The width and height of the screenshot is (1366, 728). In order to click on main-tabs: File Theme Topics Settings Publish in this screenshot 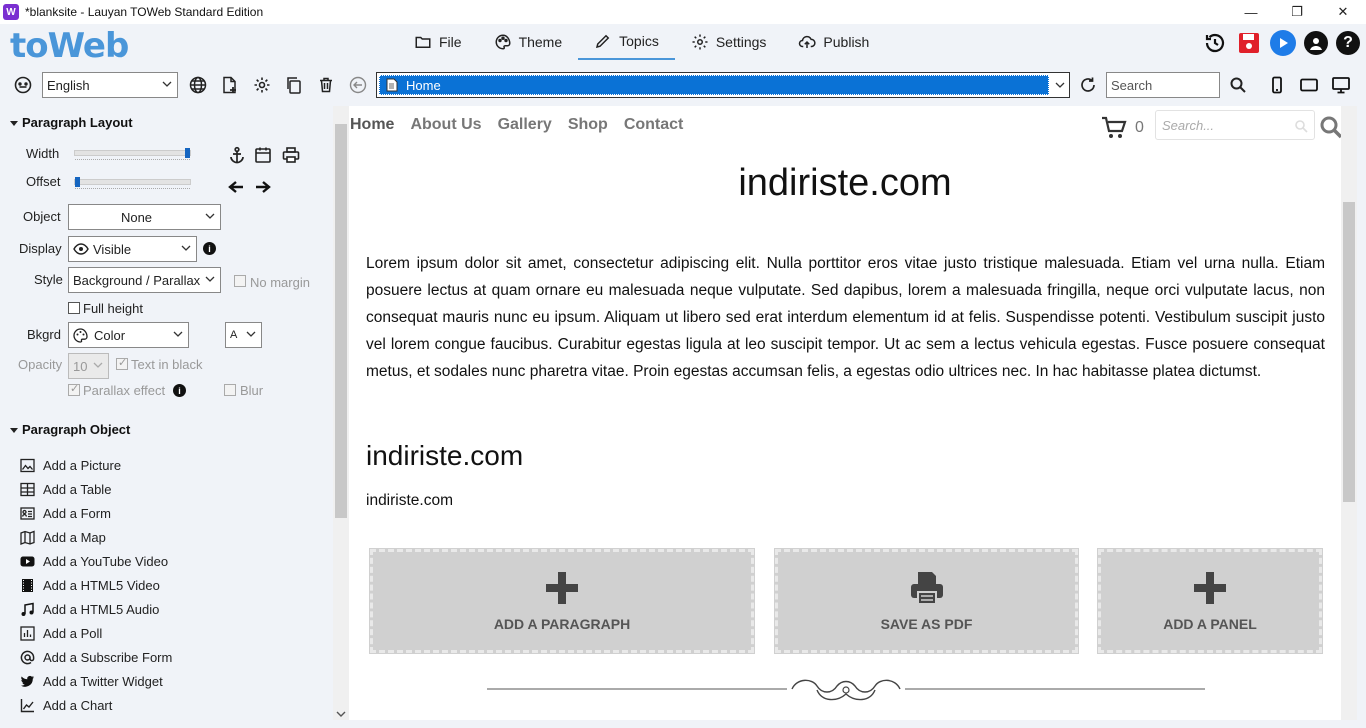, I will do `click(641, 44)`.